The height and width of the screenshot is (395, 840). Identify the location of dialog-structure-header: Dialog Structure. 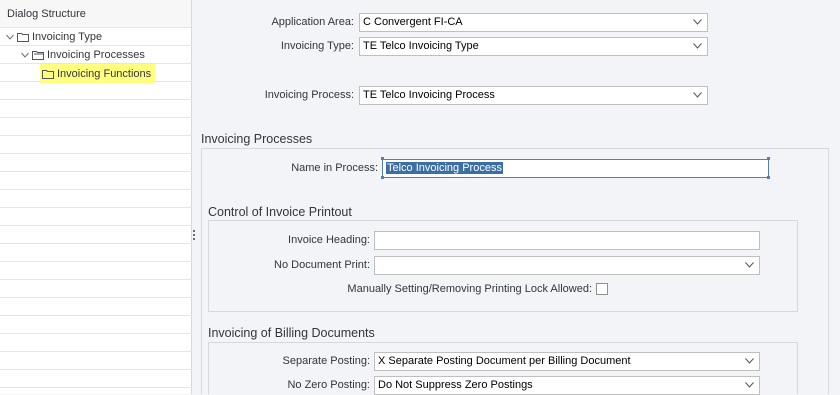
(95, 14).